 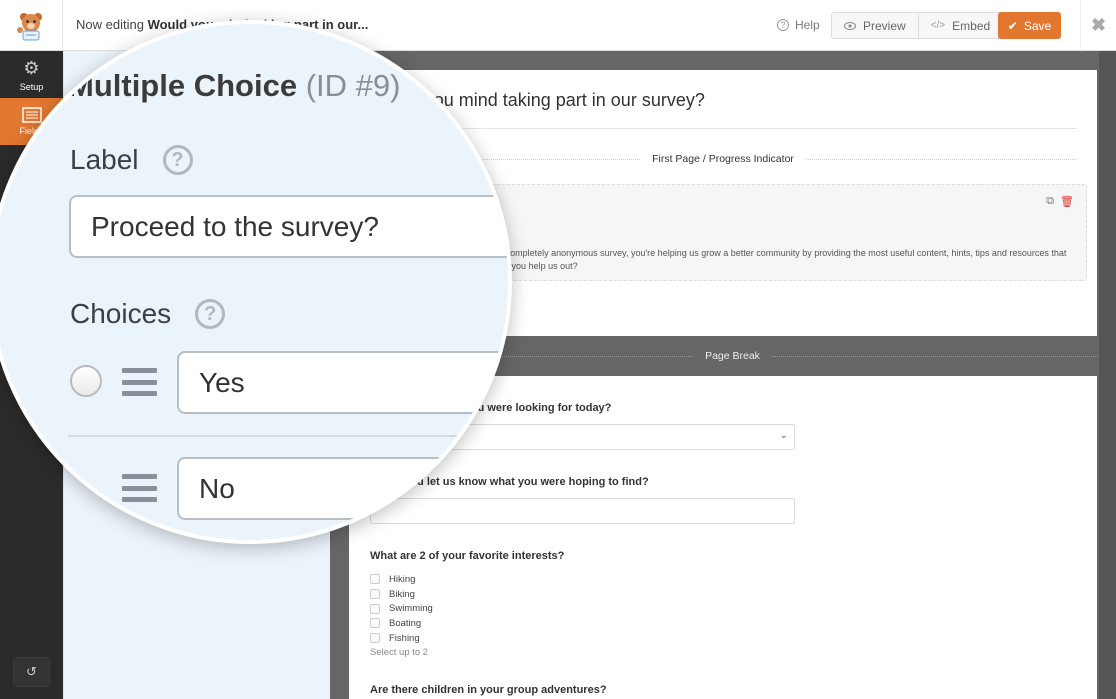 I want to click on eye-icon, so click(x=850, y=25).